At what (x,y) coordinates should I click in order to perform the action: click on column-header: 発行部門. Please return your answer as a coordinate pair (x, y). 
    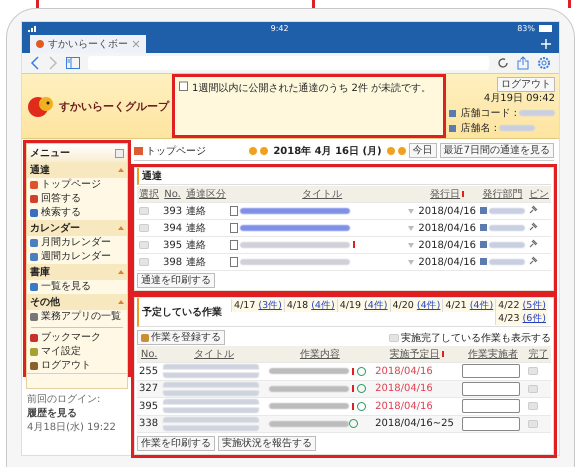
    Looking at the image, I should click on (502, 194).